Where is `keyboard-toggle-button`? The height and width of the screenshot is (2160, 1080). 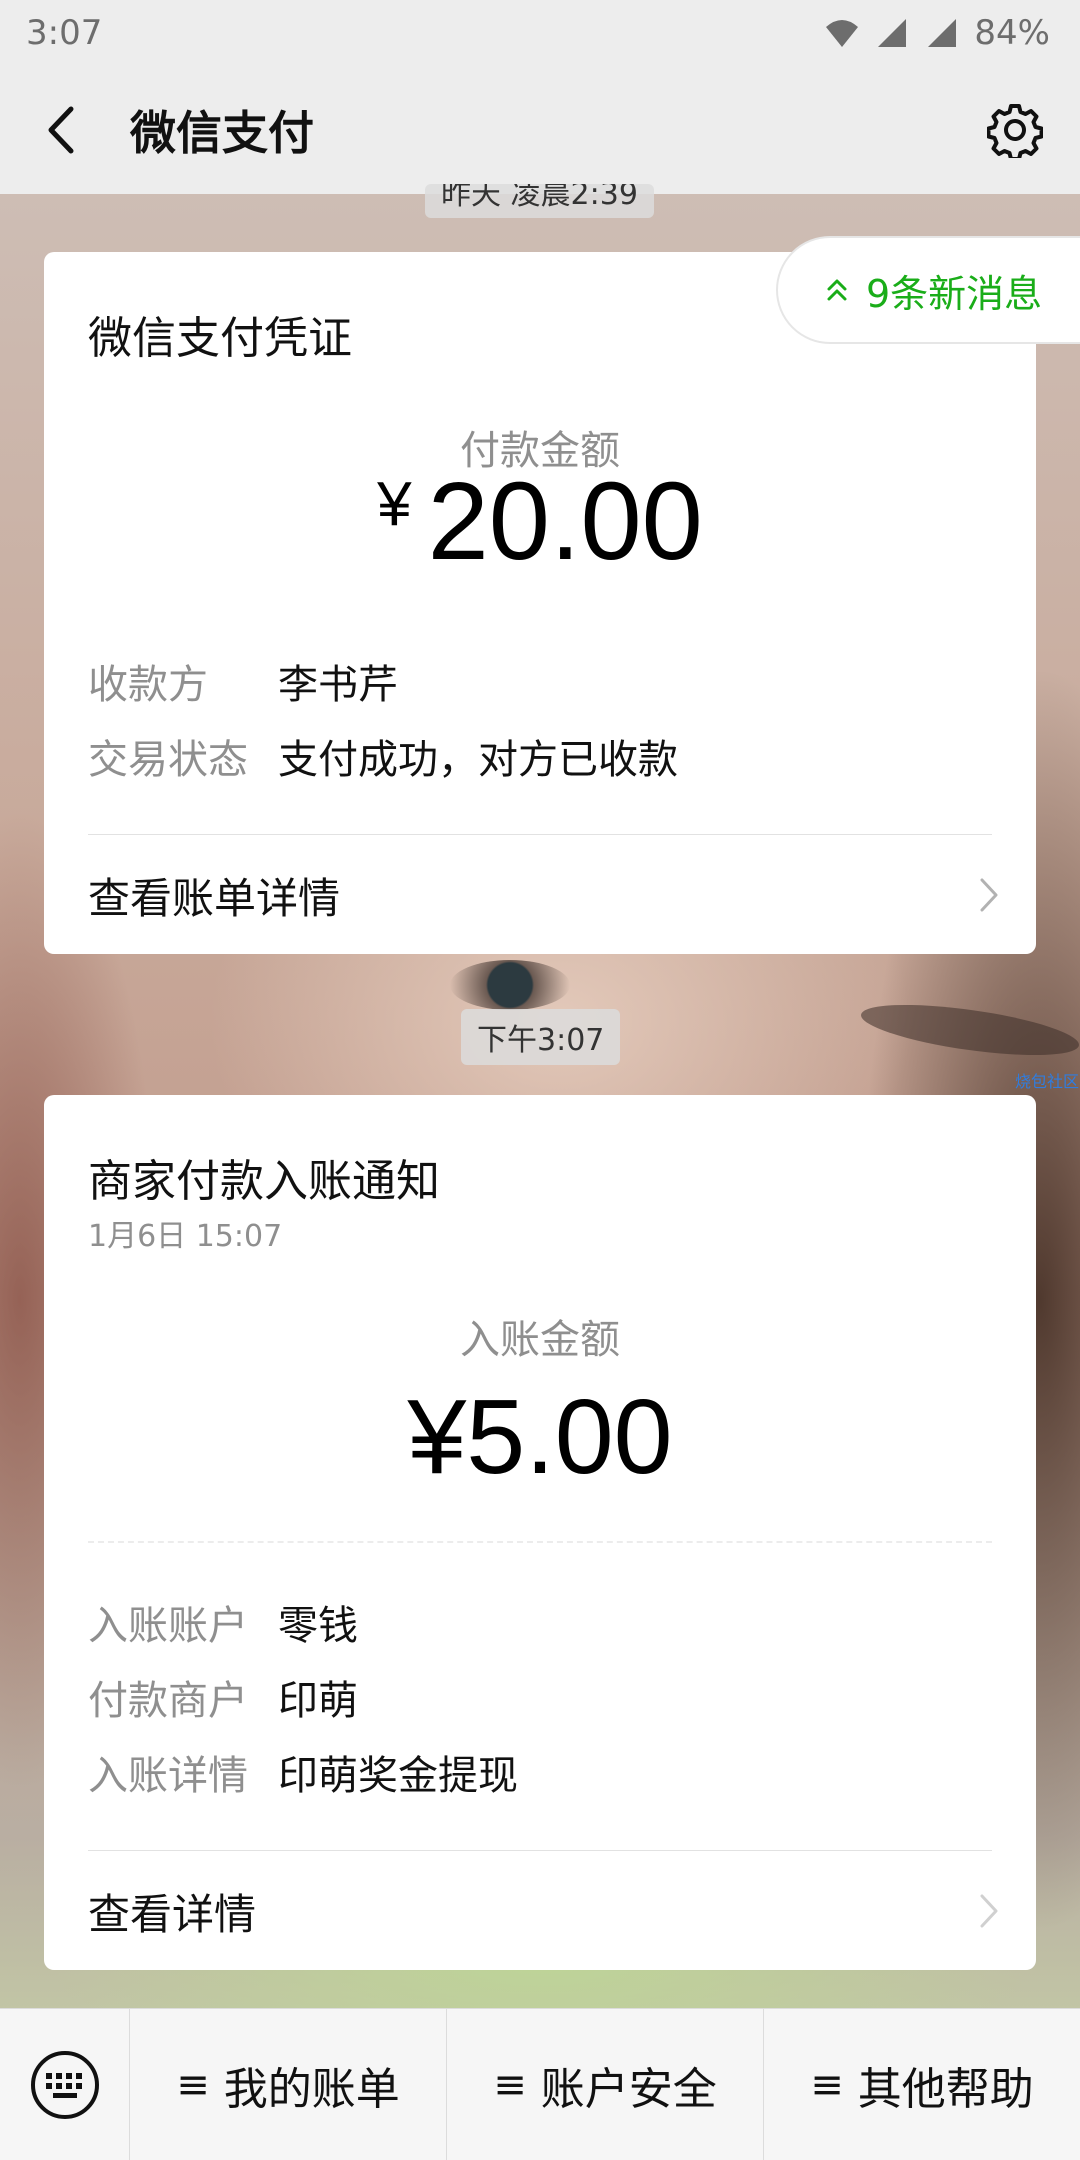
keyboard-toggle-button is located at coordinates (65, 2084).